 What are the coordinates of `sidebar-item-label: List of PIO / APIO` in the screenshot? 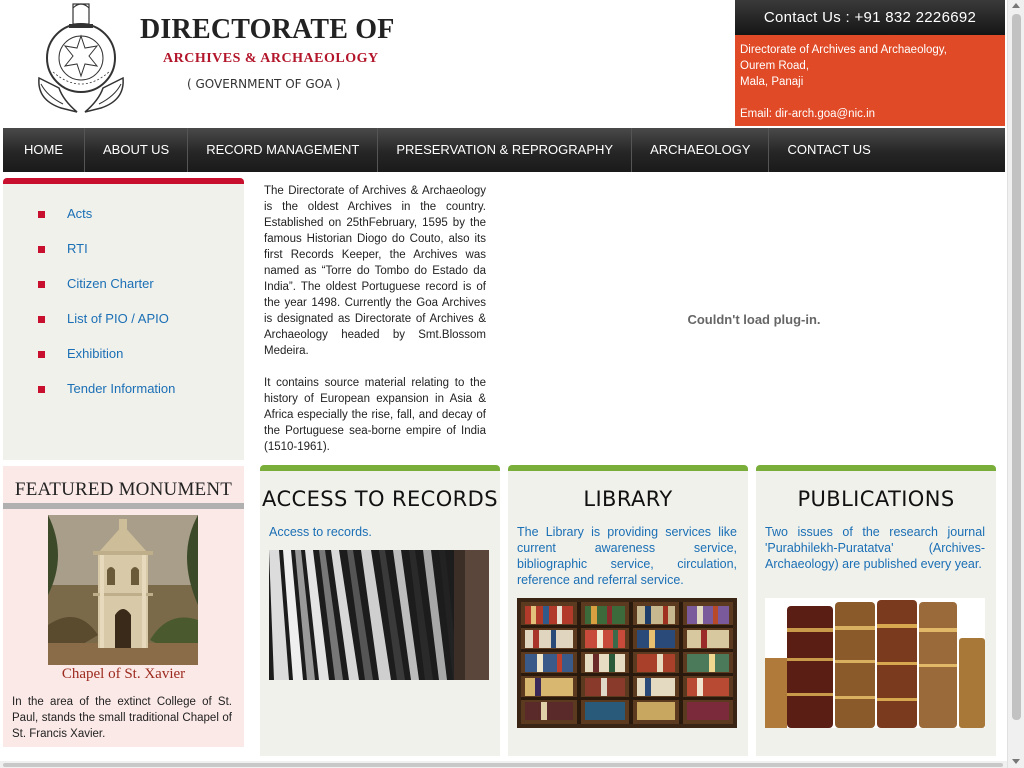 It's located at (118, 318).